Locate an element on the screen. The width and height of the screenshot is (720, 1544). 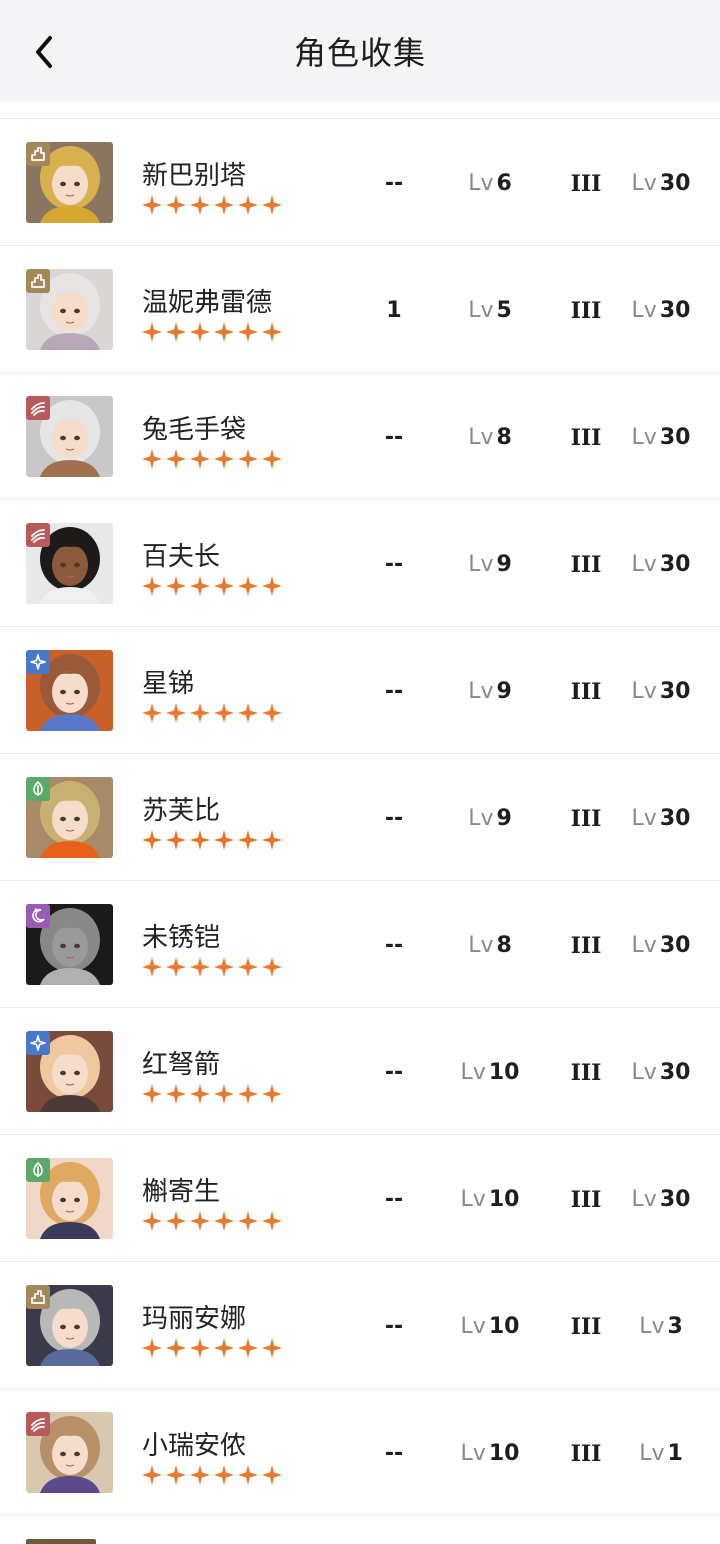
character-level: Lv 10 is located at coordinates (490, 1199).